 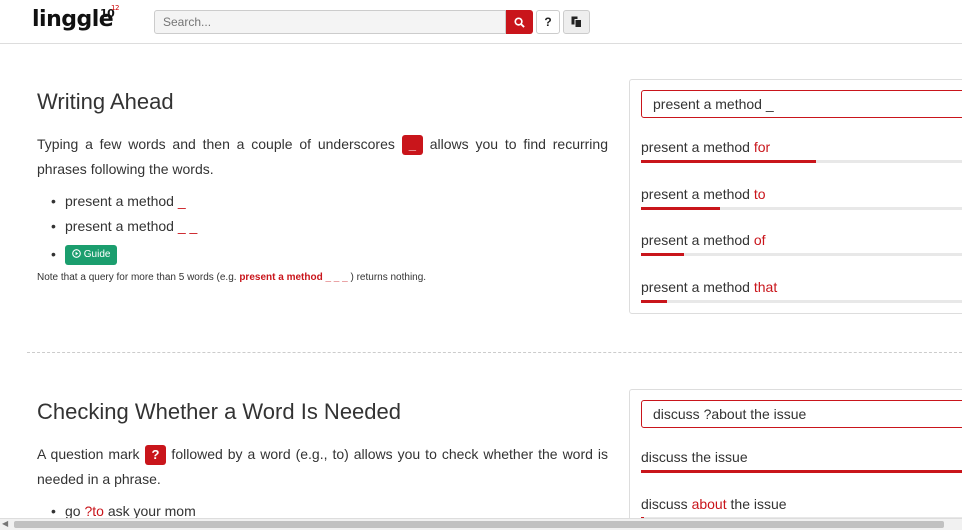 I want to click on question-mark-badge: ?, so click(x=155, y=455).